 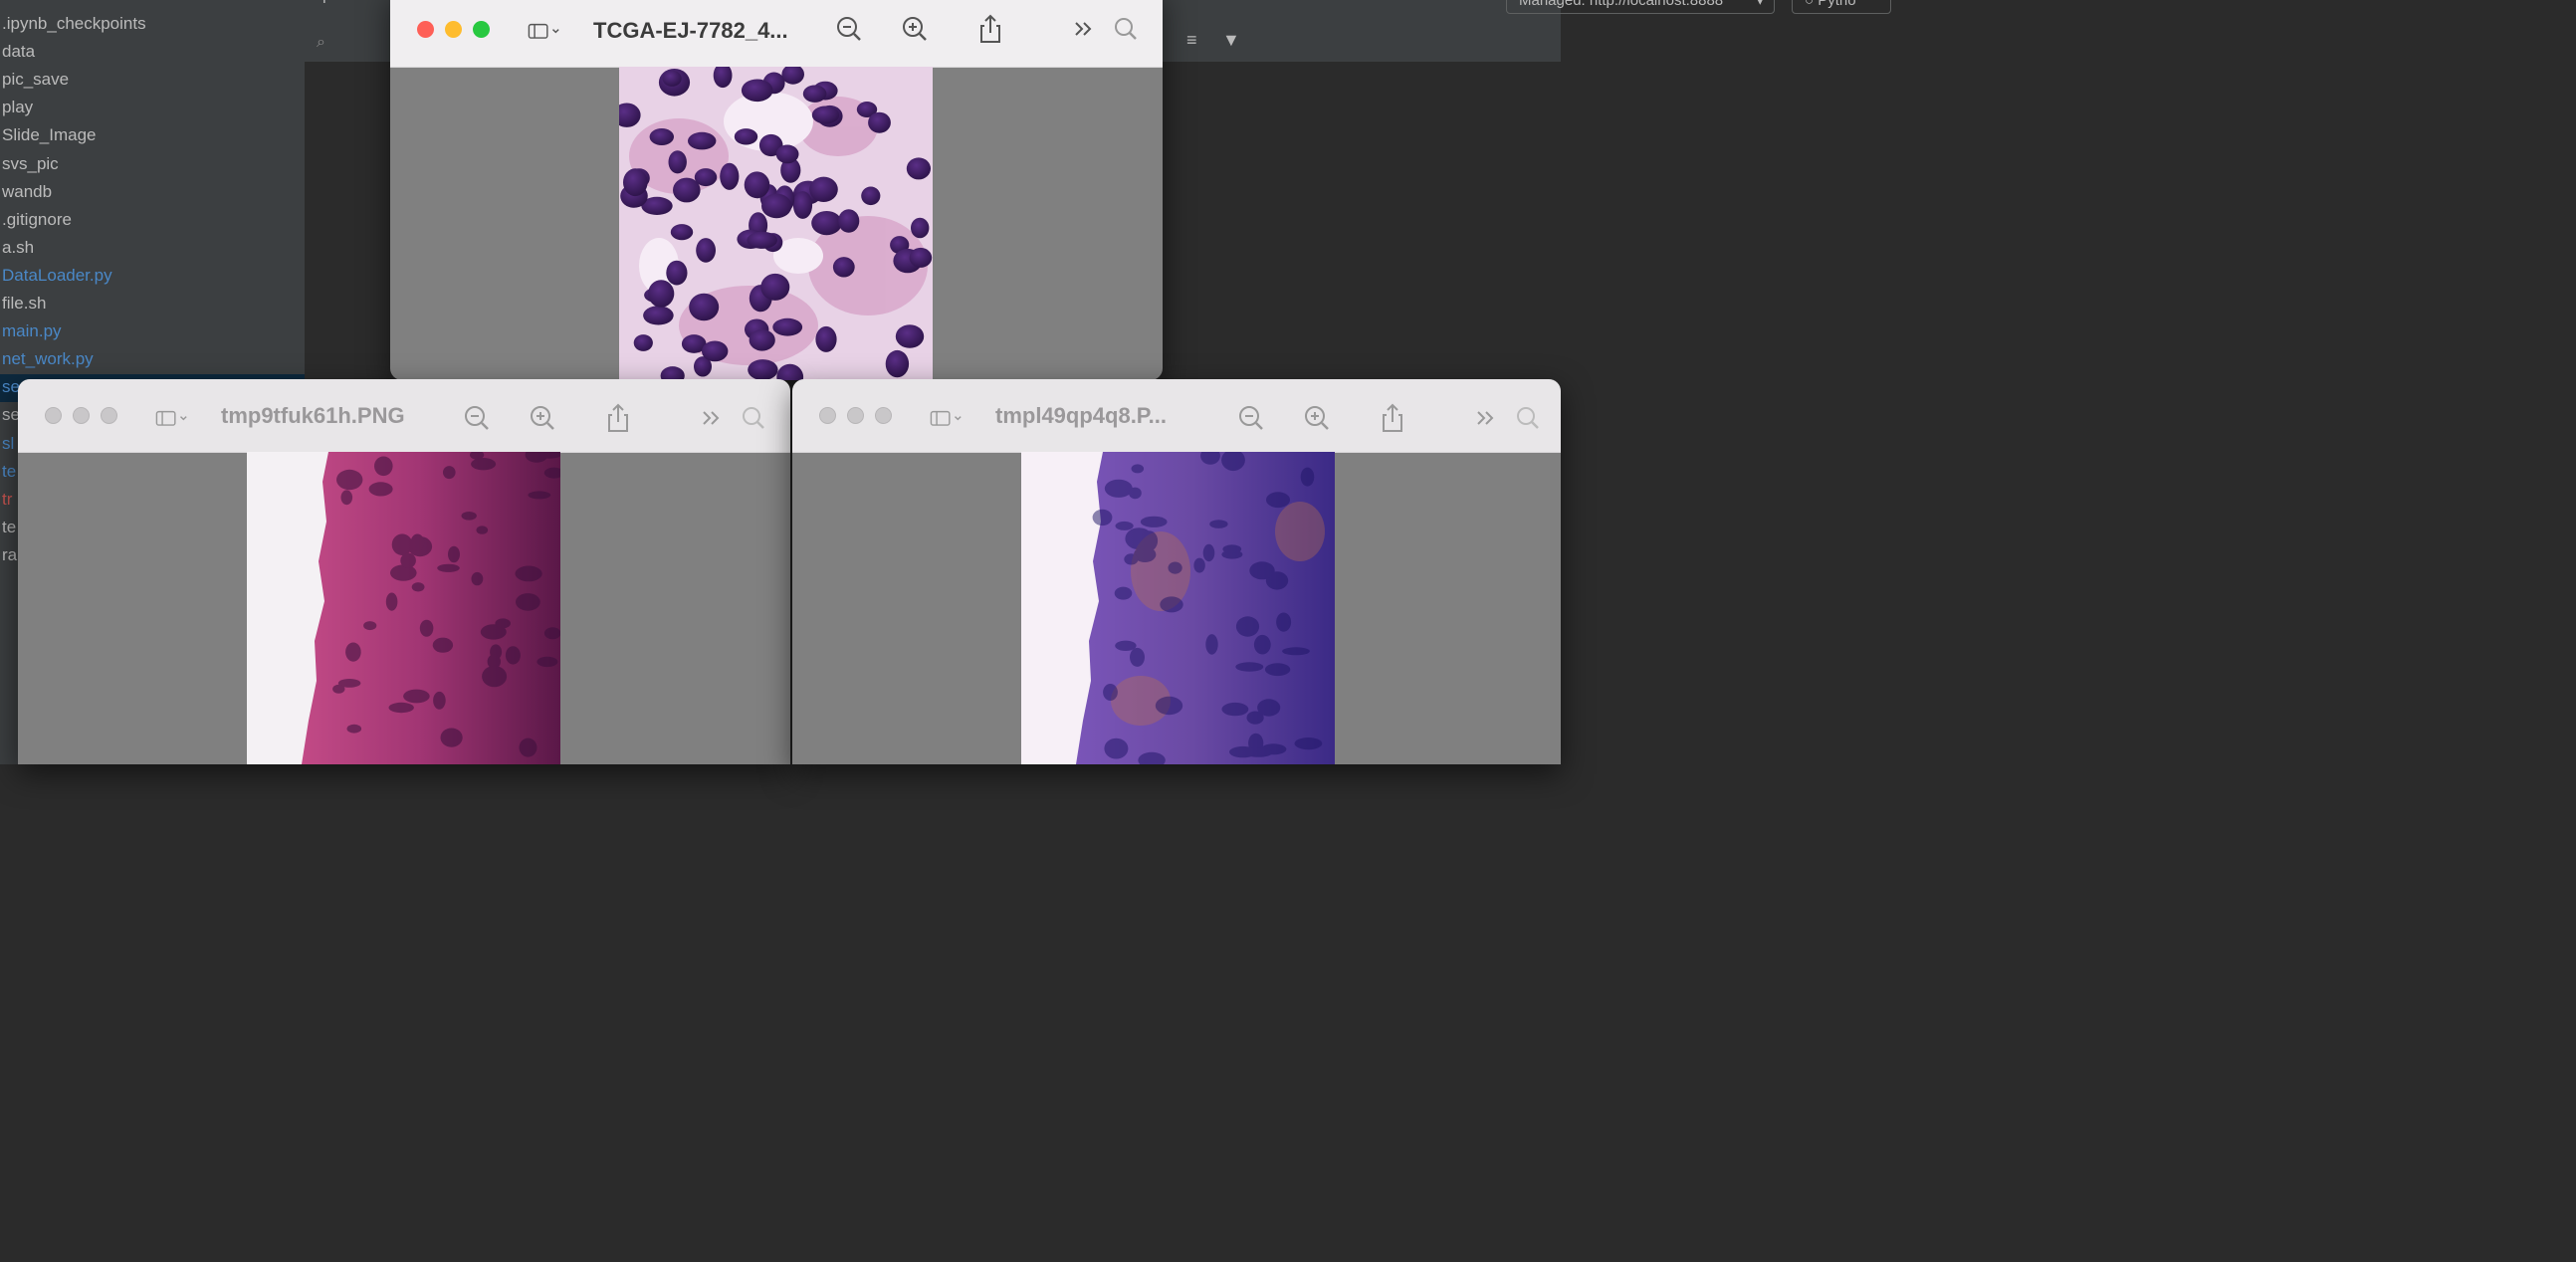 What do you see at coordinates (1837, 4) in the screenshot?
I see `python-label: Pytho` at bounding box center [1837, 4].